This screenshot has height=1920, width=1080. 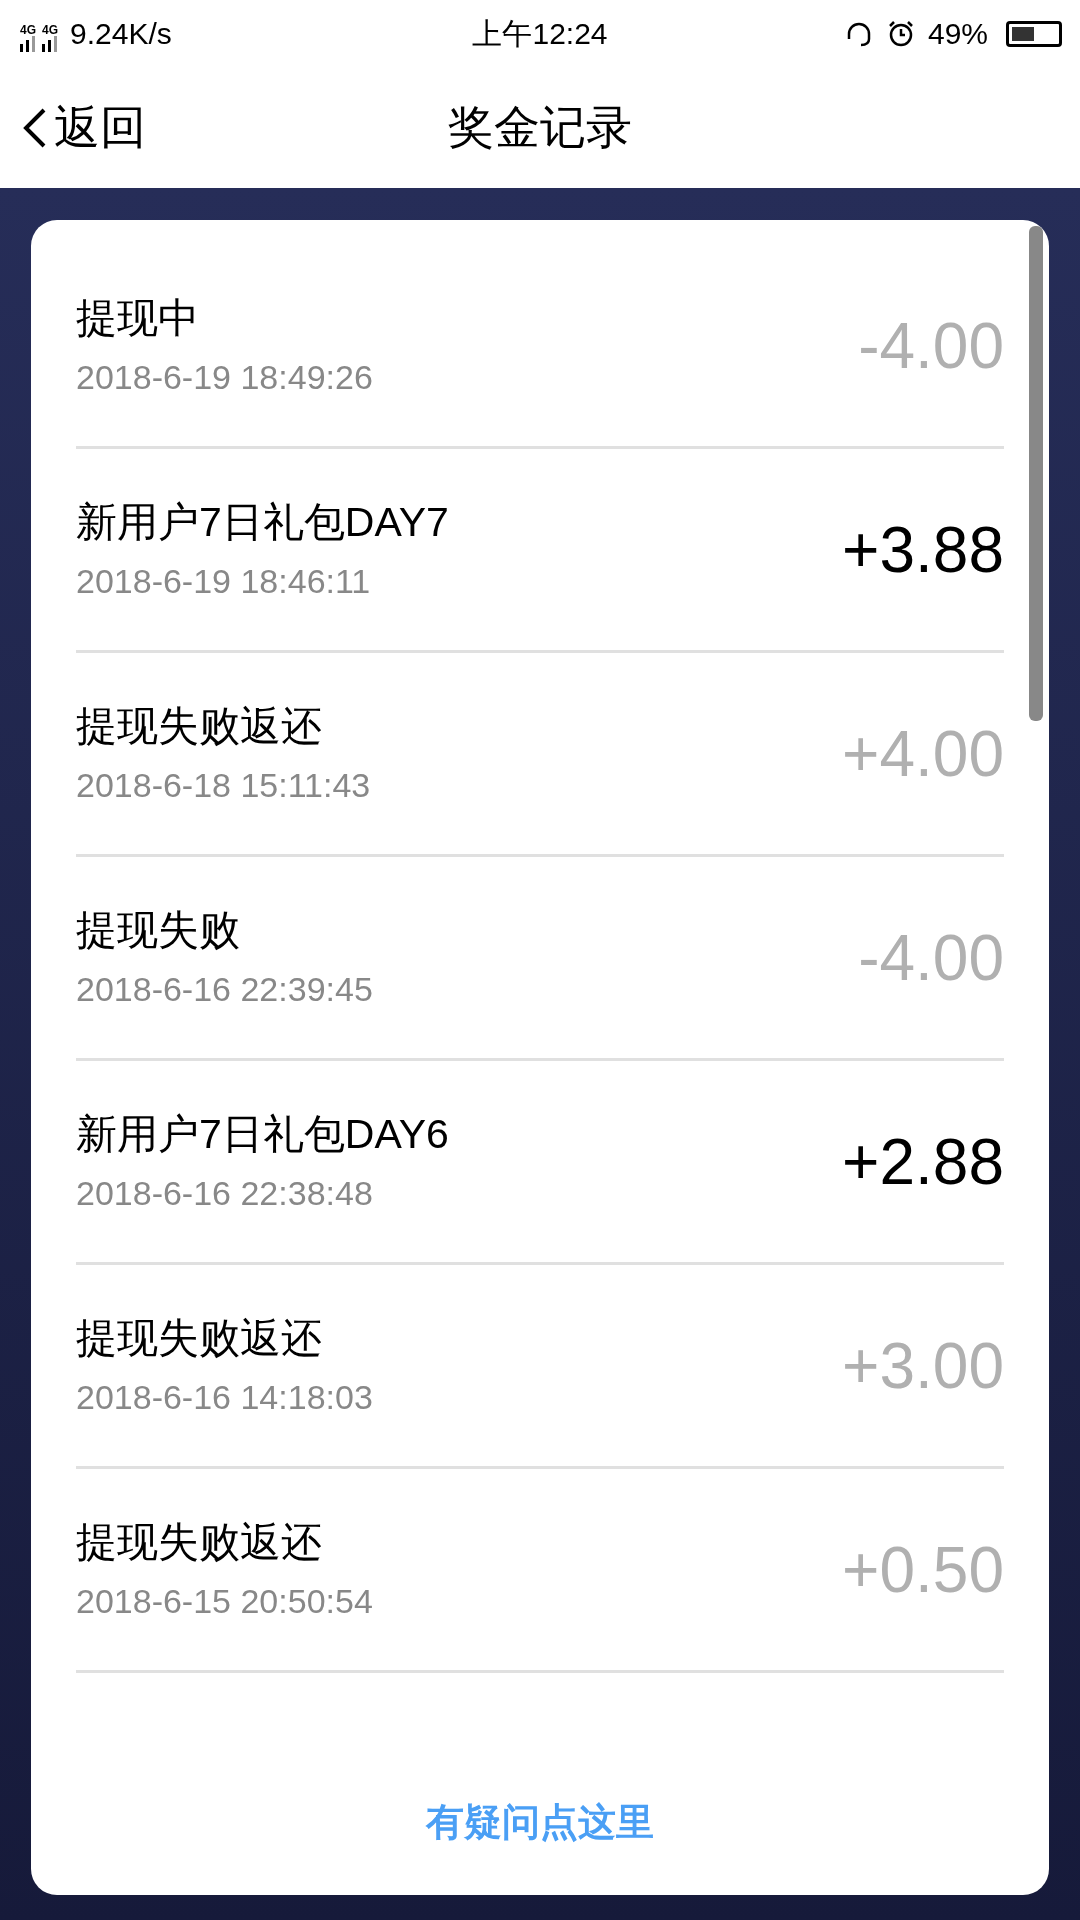 What do you see at coordinates (957, 34) in the screenshot?
I see `battery-percent: 49%` at bounding box center [957, 34].